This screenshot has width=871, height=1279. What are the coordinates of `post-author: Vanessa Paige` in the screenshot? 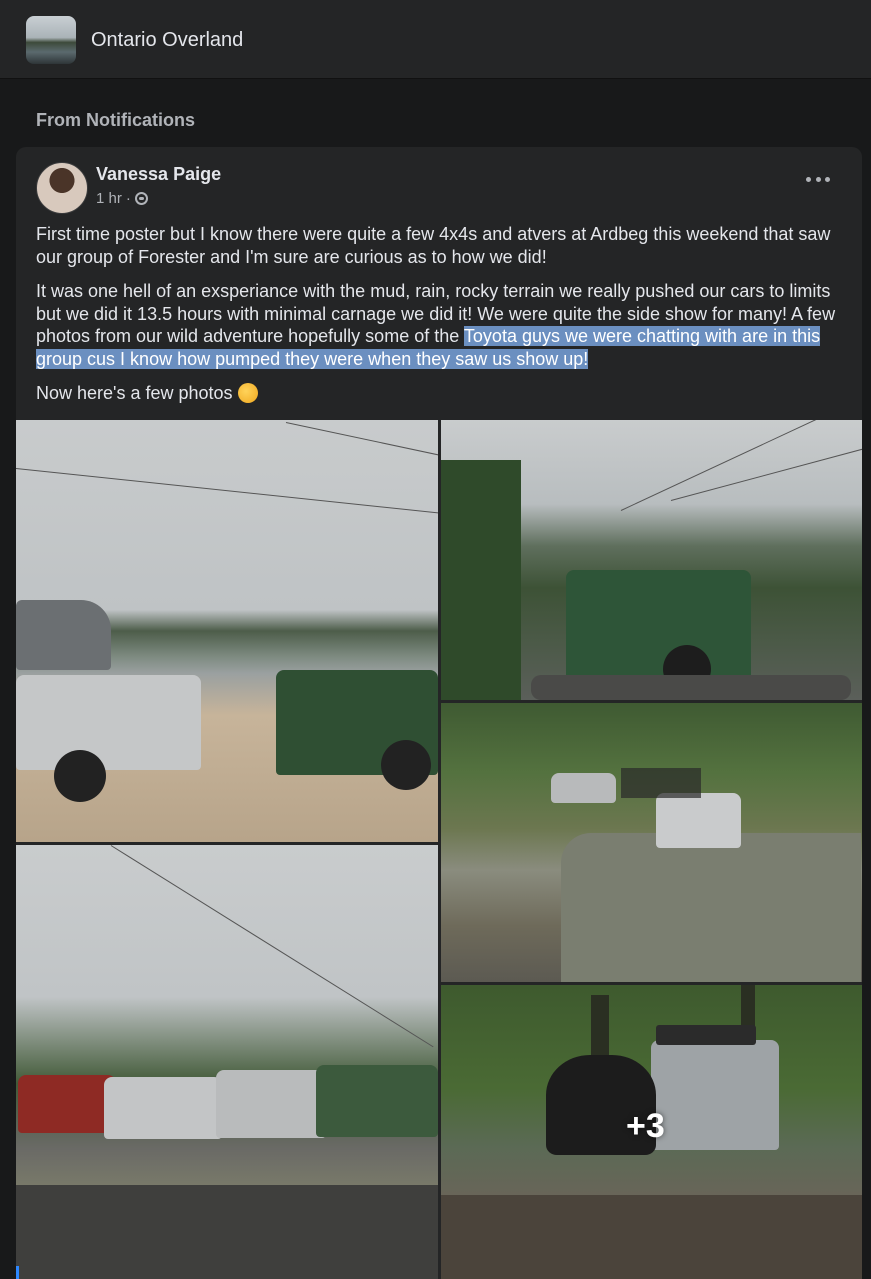 It's located at (158, 174).